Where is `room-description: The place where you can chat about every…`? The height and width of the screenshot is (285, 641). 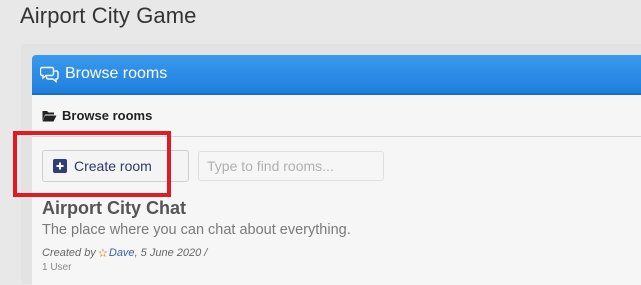 room-description: The place where you can chat about every… is located at coordinates (196, 230).